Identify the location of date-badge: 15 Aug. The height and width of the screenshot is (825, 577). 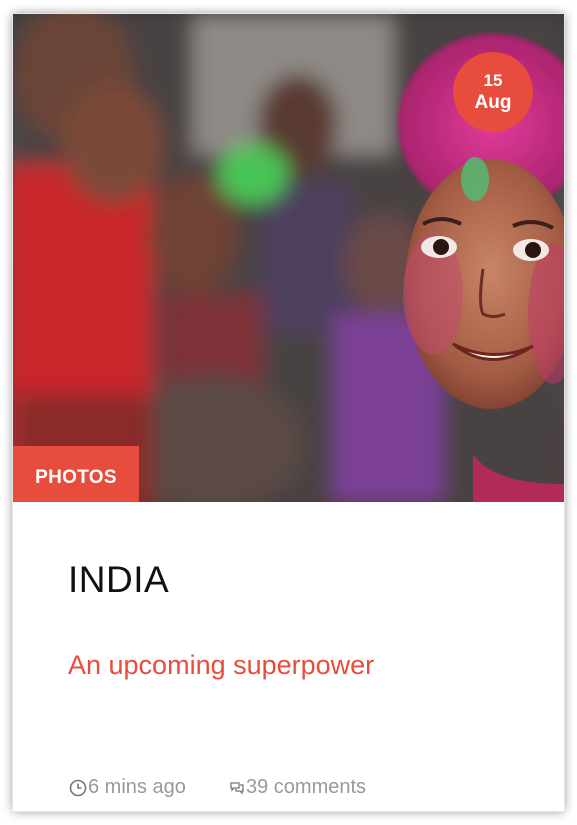
(493, 92).